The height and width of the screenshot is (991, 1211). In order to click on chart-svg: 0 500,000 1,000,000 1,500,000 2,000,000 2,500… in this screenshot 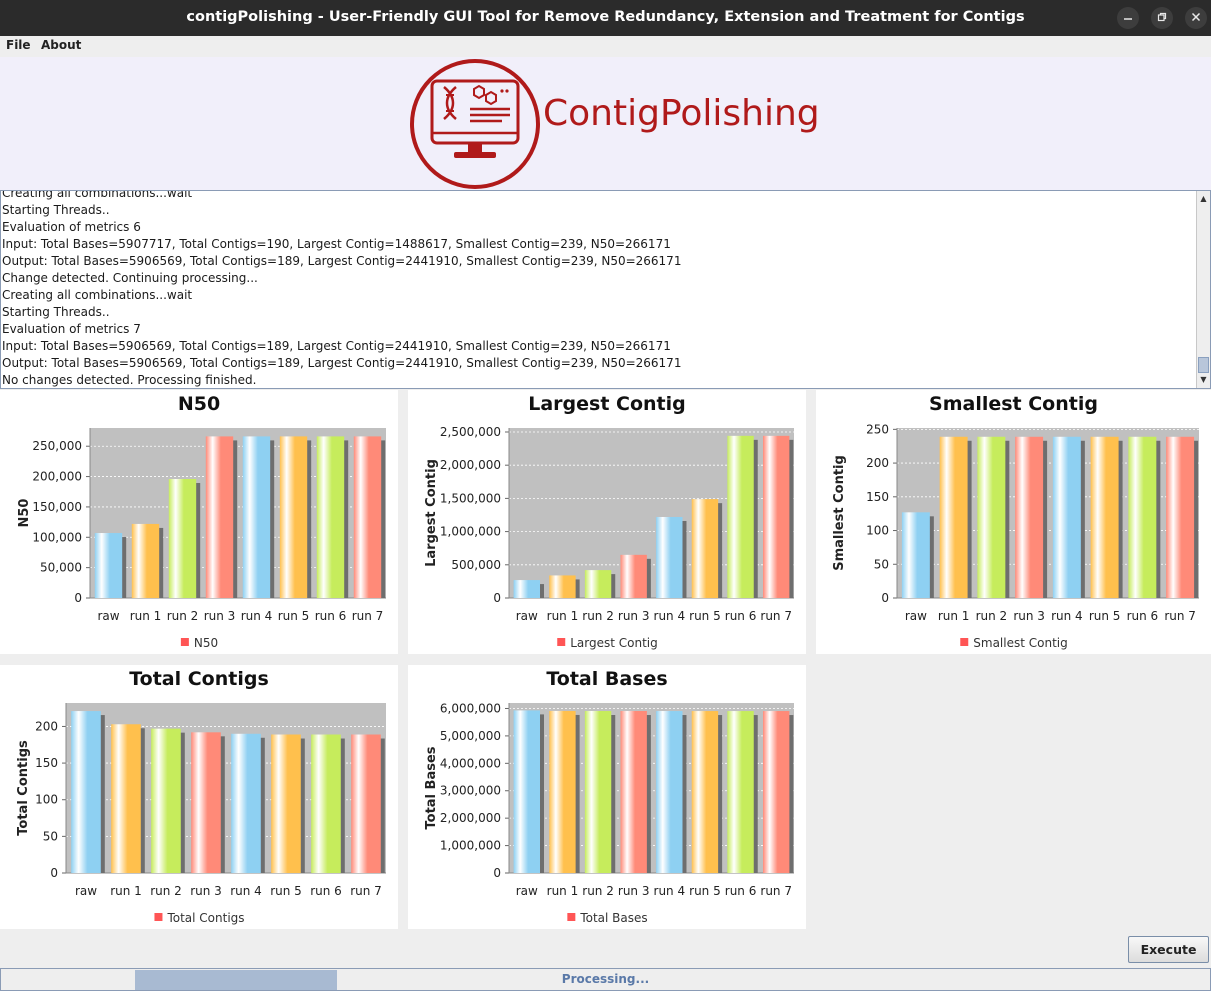, I will do `click(609, 537)`.